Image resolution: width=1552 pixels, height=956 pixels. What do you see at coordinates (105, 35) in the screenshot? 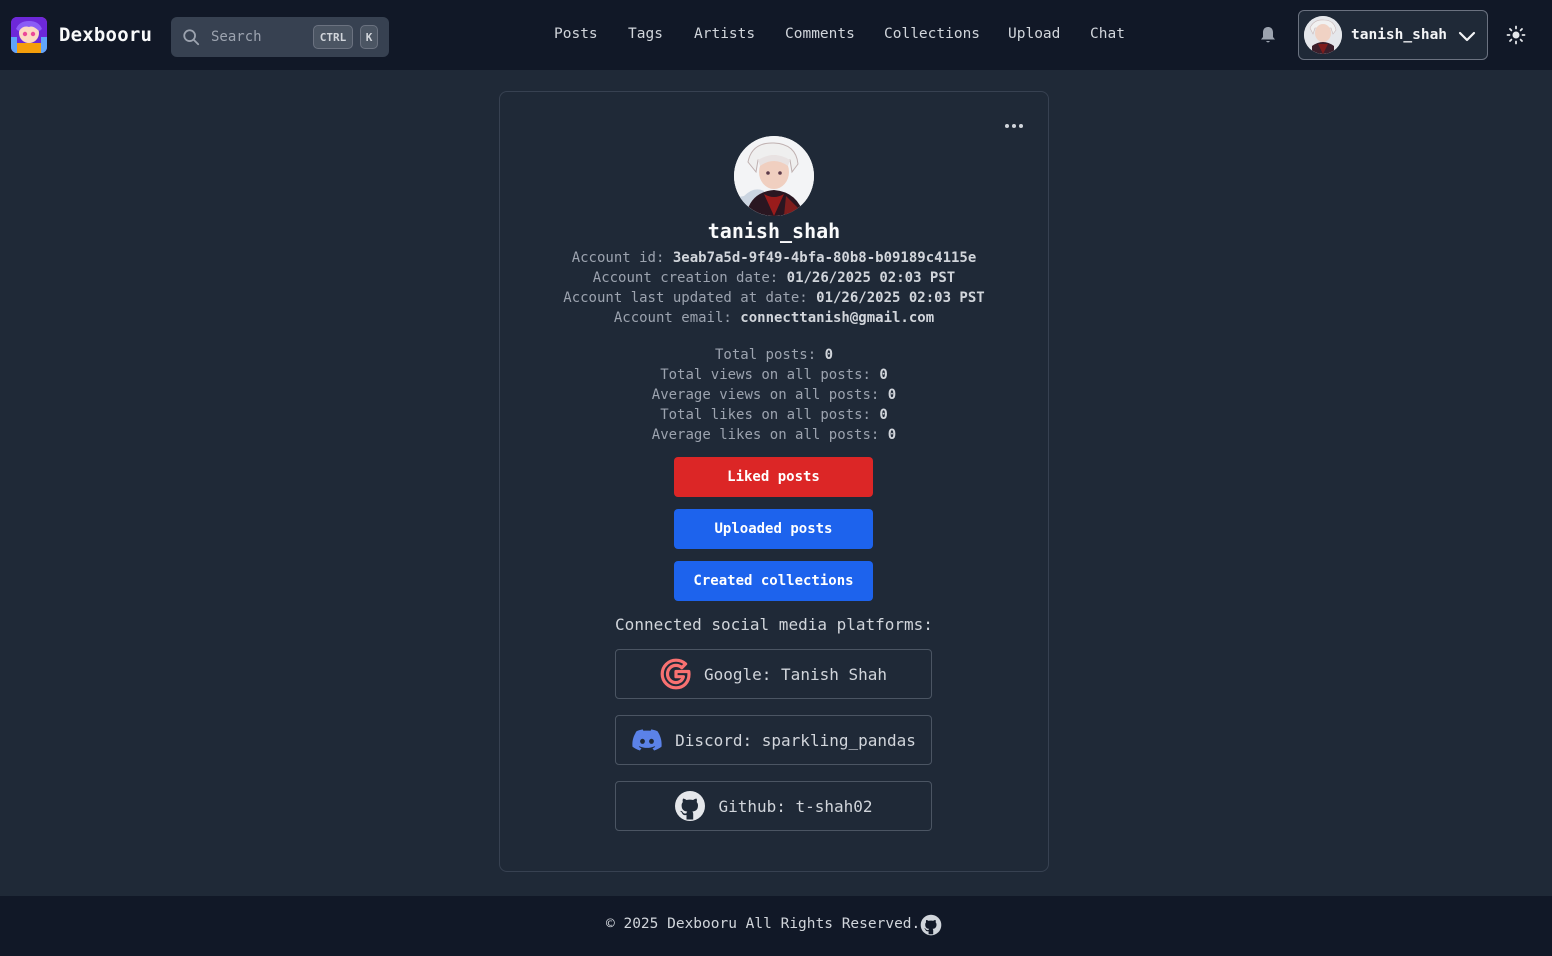
I see `logo-text: Dexbooru` at bounding box center [105, 35].